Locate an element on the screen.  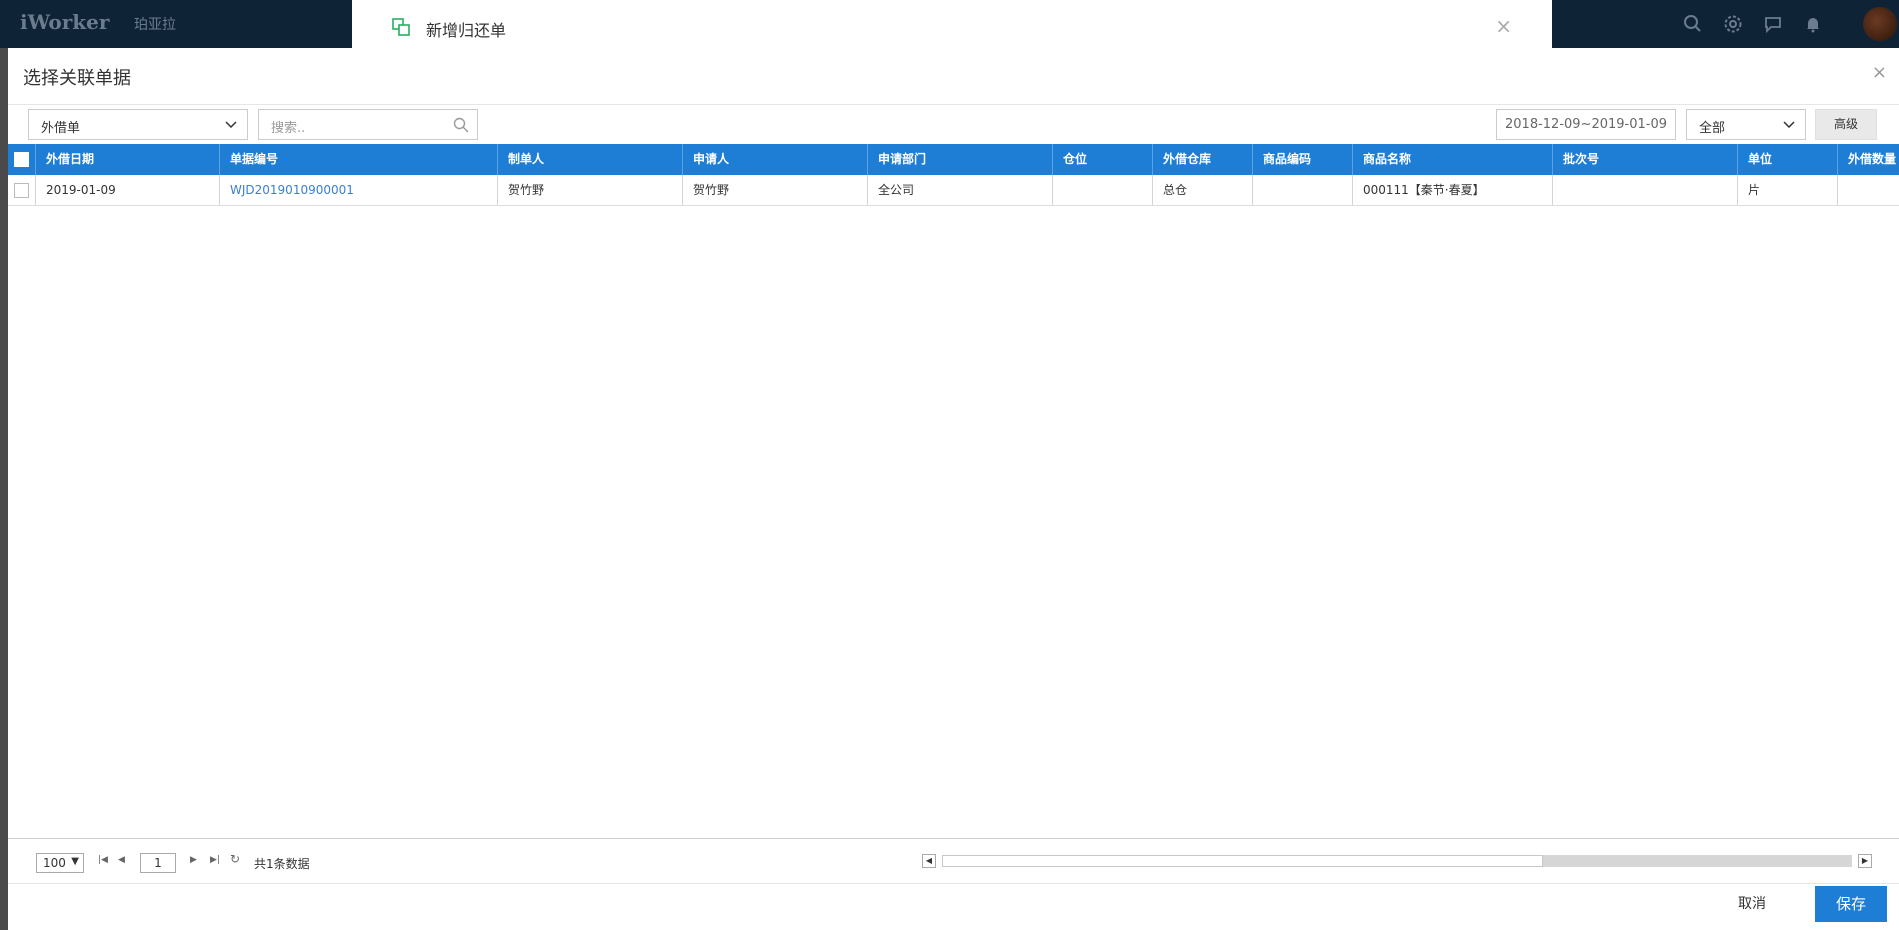
column-header: 商品编码 is located at coordinates (1303, 159).